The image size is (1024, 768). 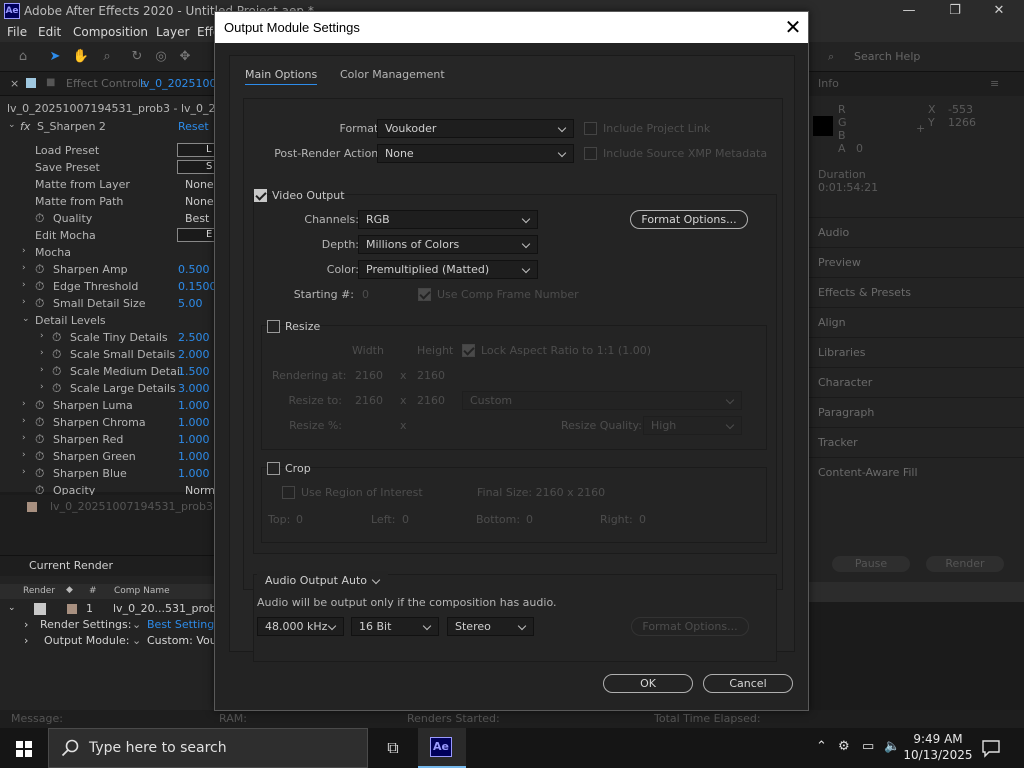 What do you see at coordinates (114, 642) in the screenshot?
I see `output-module-row: › Output Module: ⌄ Custom: Vouko` at bounding box center [114, 642].